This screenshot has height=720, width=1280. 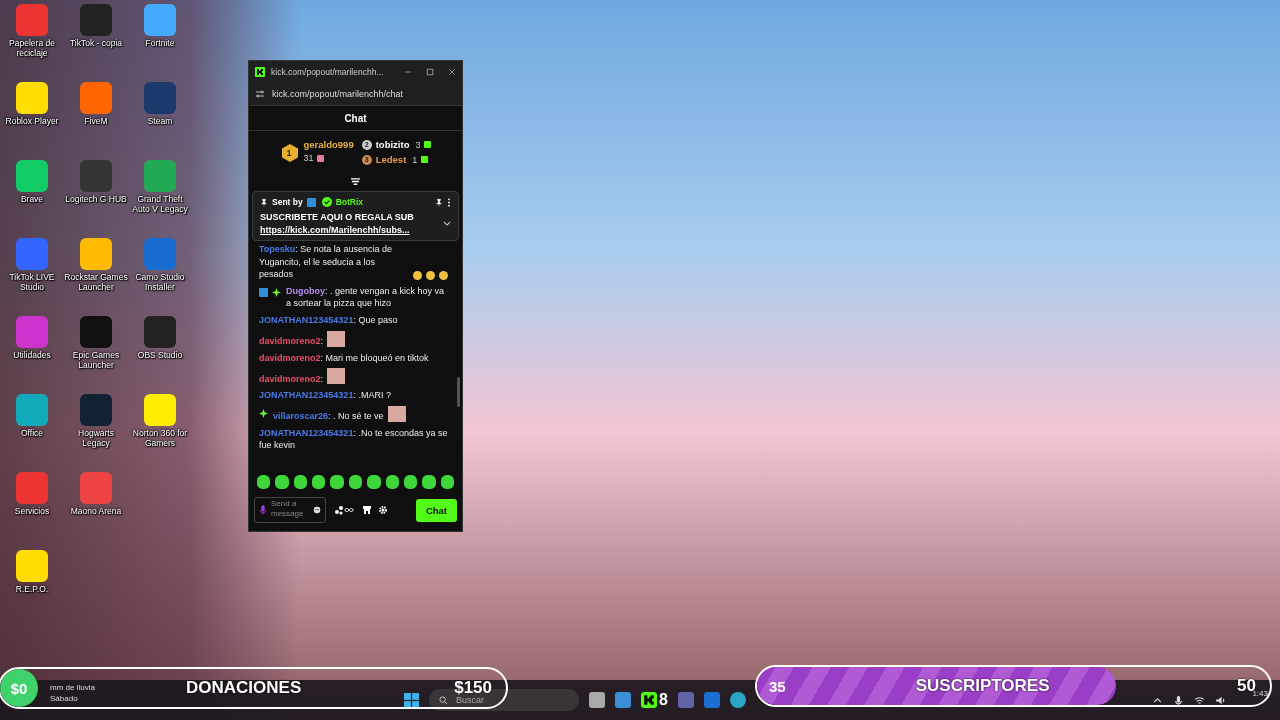 What do you see at coordinates (443, 700) in the screenshot?
I see `search-icon` at bounding box center [443, 700].